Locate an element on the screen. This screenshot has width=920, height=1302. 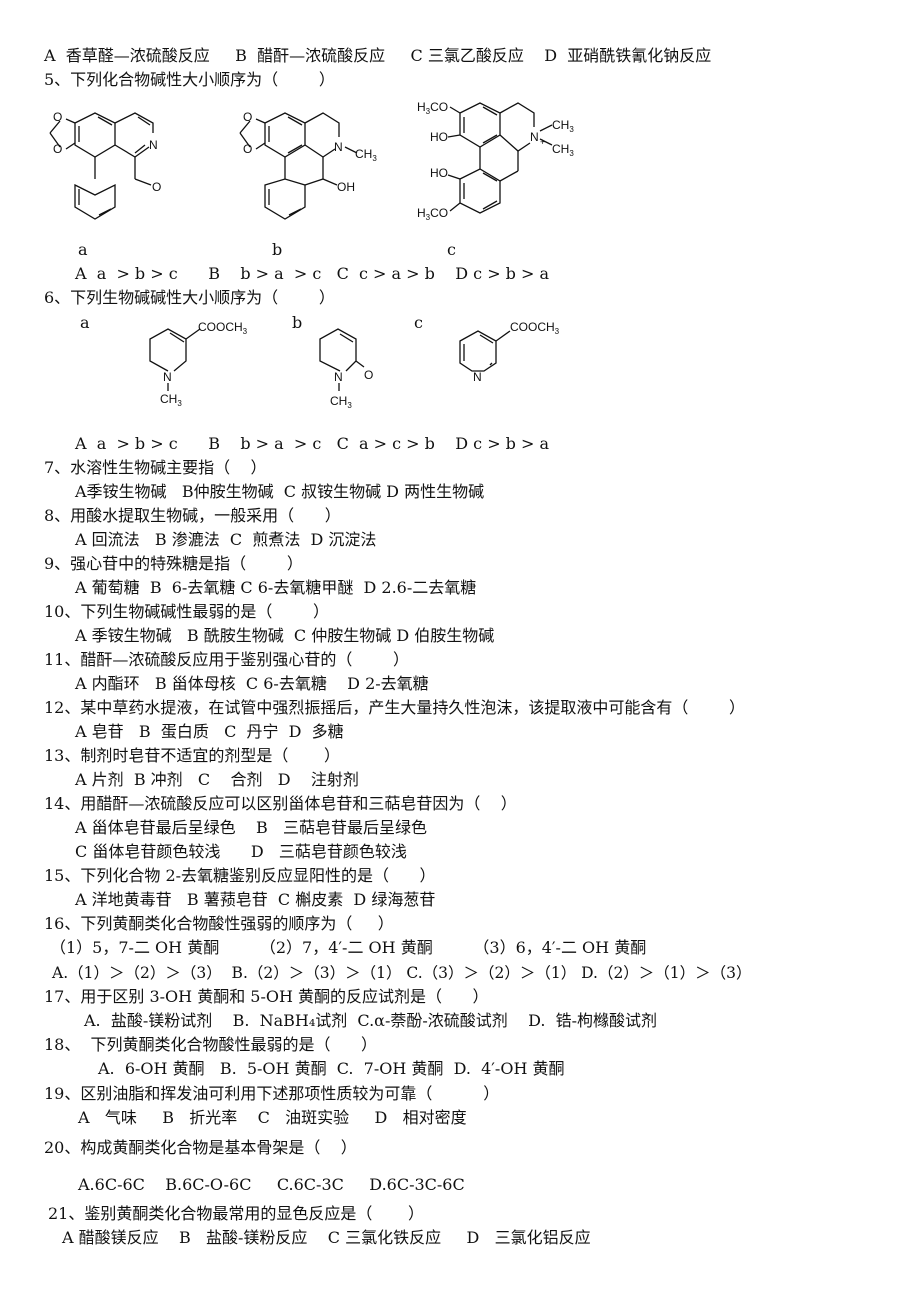
q8-options: A 回流法 B 渗漉法 C 煎煮法 D 沉淀法 is located at coordinates (226, 539).